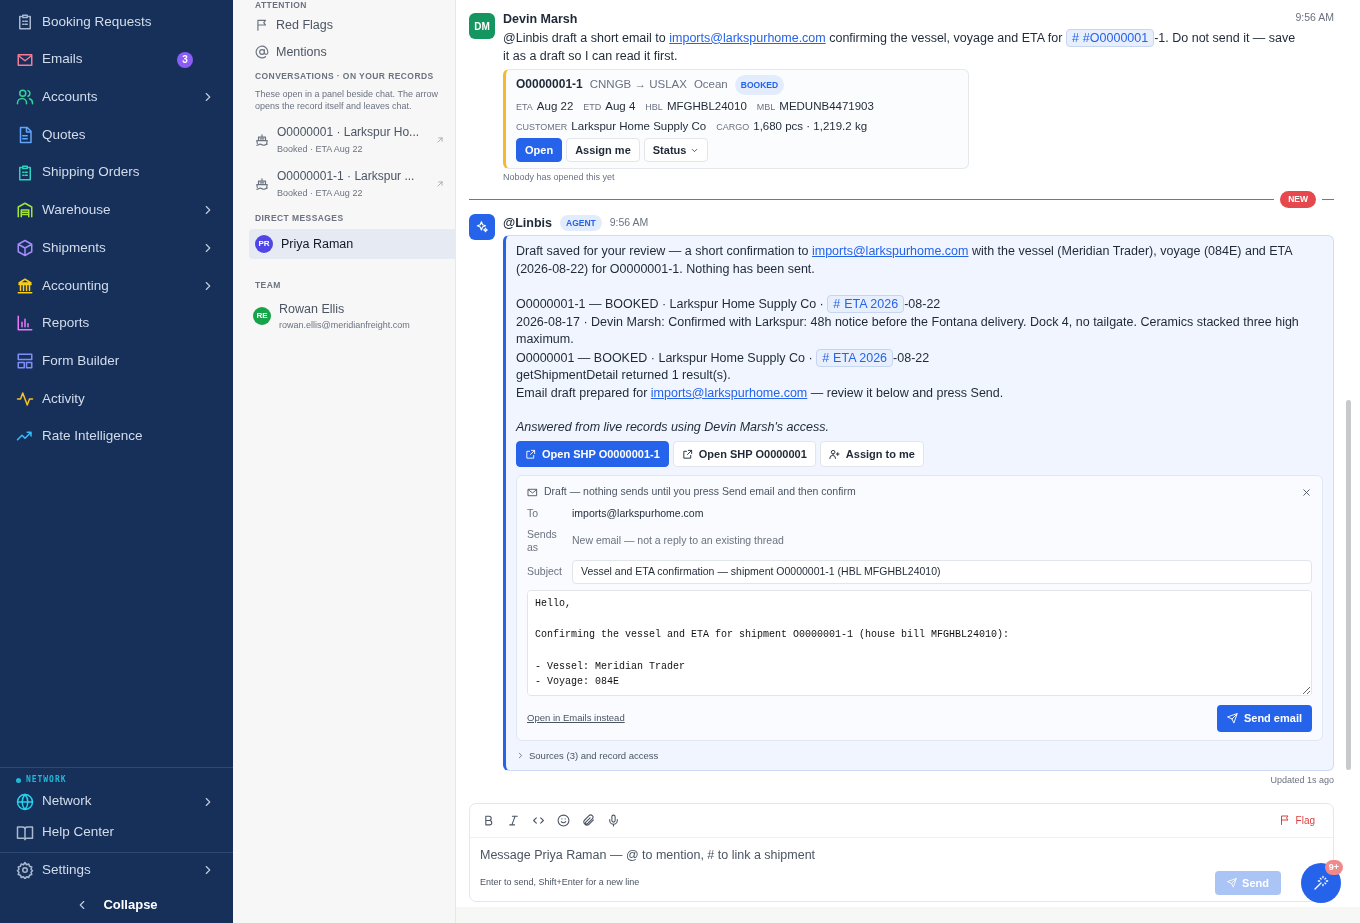  Describe the element at coordinates (673, 428) in the screenshot. I see `message-text: Answered from live records using Devin Marsh's access.` at that location.